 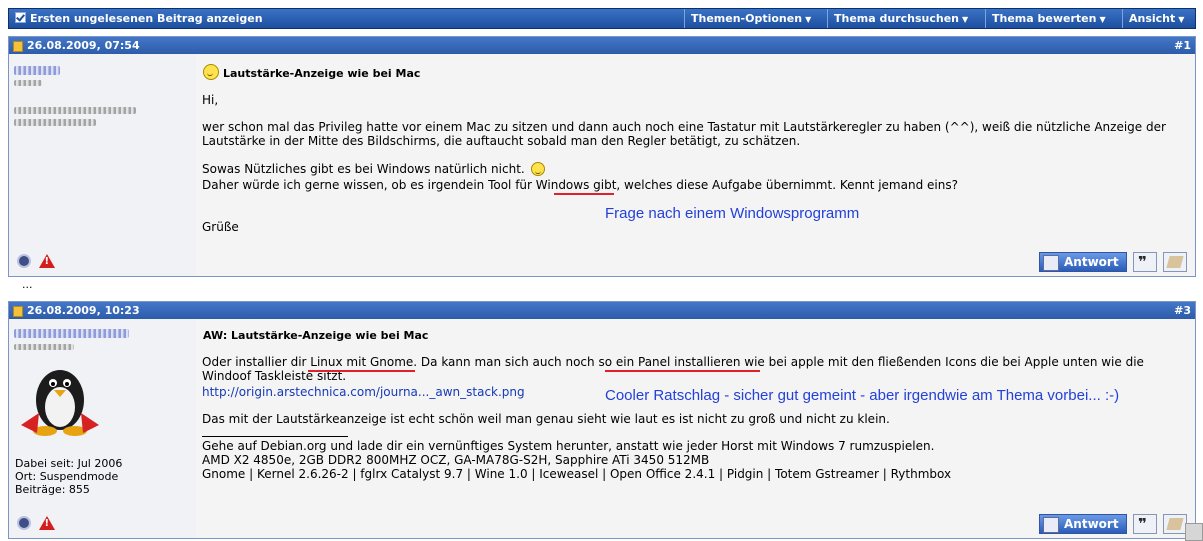 What do you see at coordinates (210, 100) in the screenshot?
I see `post-body-line: Hi,` at bounding box center [210, 100].